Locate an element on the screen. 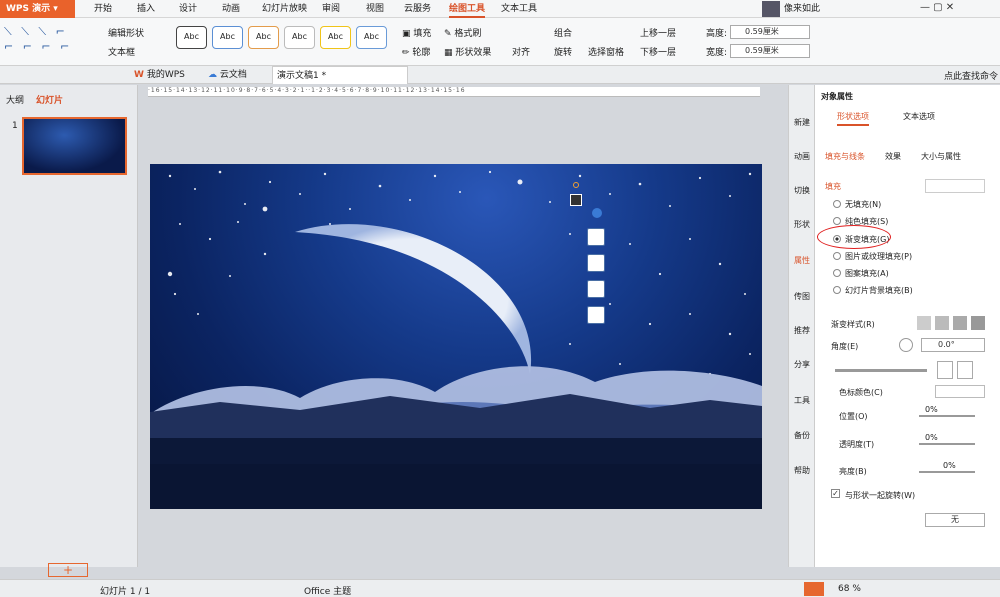 This screenshot has width=1000, height=597. transparency-slider is located at coordinates (947, 444).